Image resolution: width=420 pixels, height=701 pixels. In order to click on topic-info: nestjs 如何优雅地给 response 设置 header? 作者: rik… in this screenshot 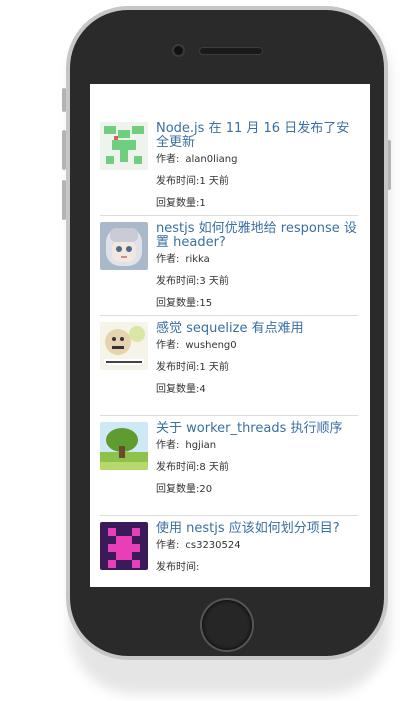, I will do `click(257, 266)`.